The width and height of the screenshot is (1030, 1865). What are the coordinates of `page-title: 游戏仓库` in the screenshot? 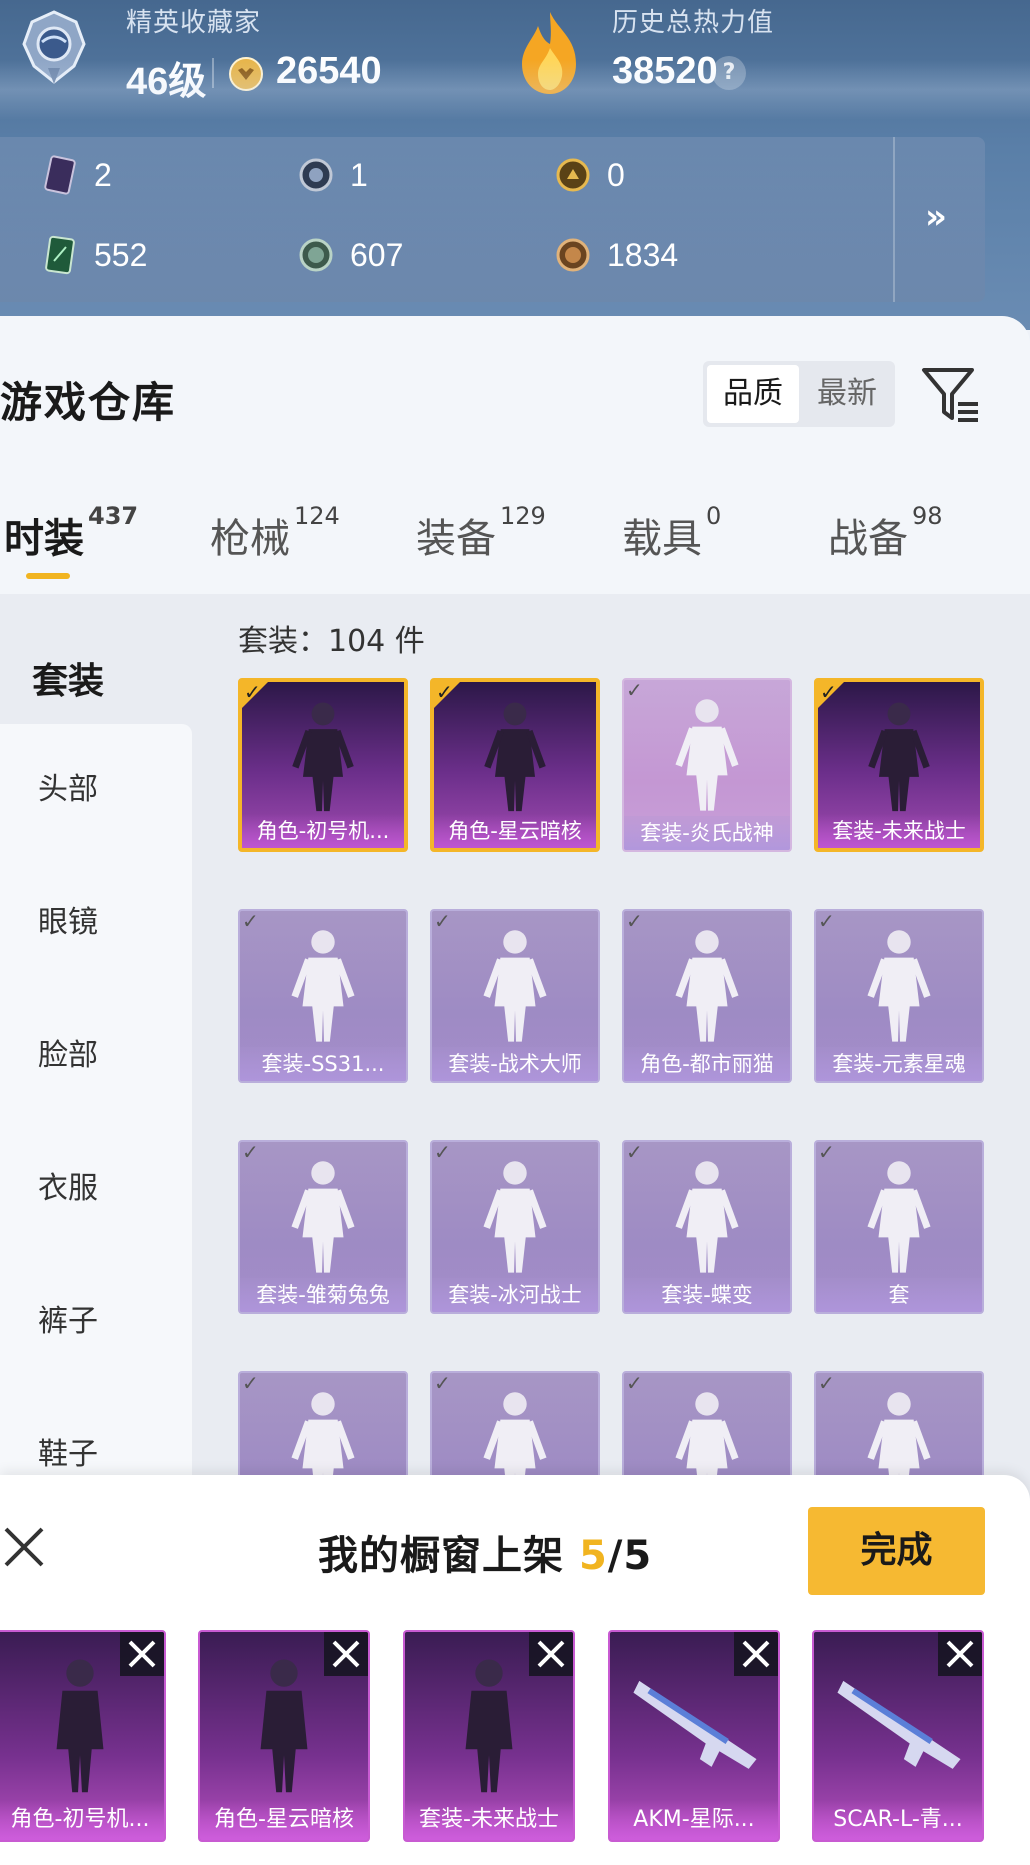 It's located at (88, 402).